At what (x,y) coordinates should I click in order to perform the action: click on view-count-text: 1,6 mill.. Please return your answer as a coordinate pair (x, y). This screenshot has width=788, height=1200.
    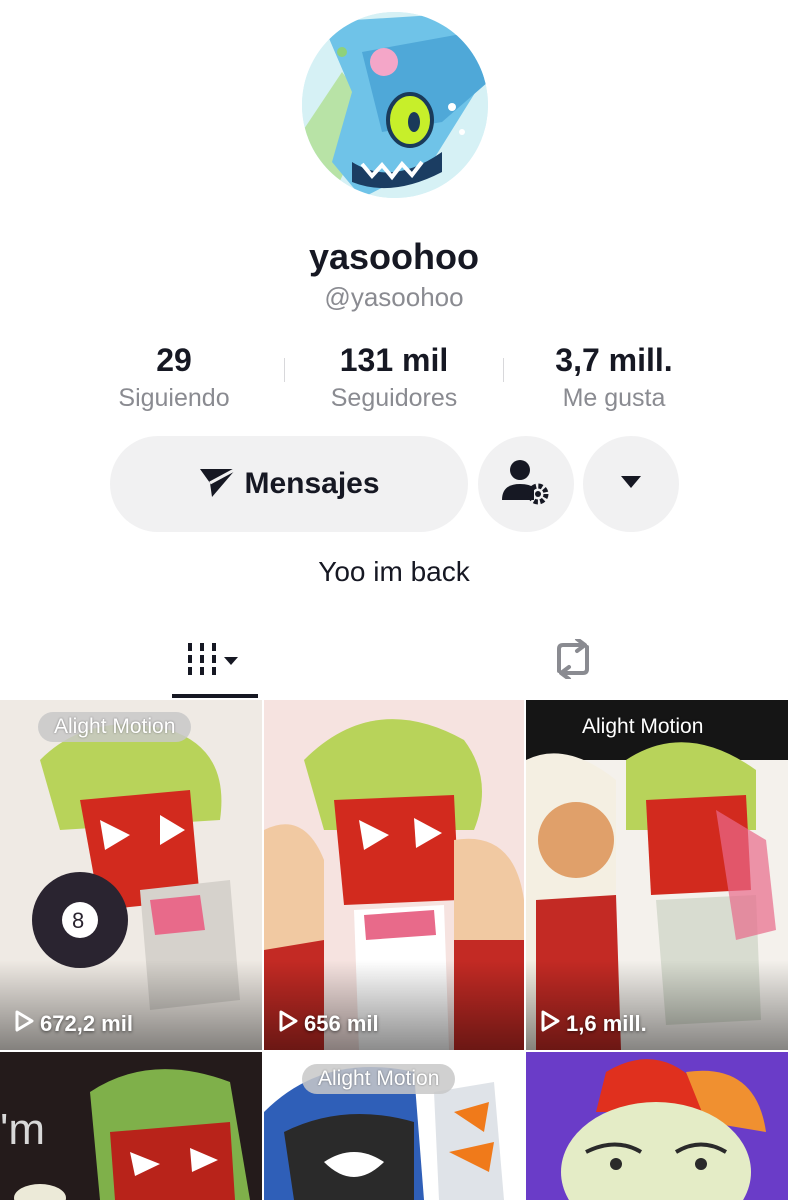
    Looking at the image, I should click on (606, 1023).